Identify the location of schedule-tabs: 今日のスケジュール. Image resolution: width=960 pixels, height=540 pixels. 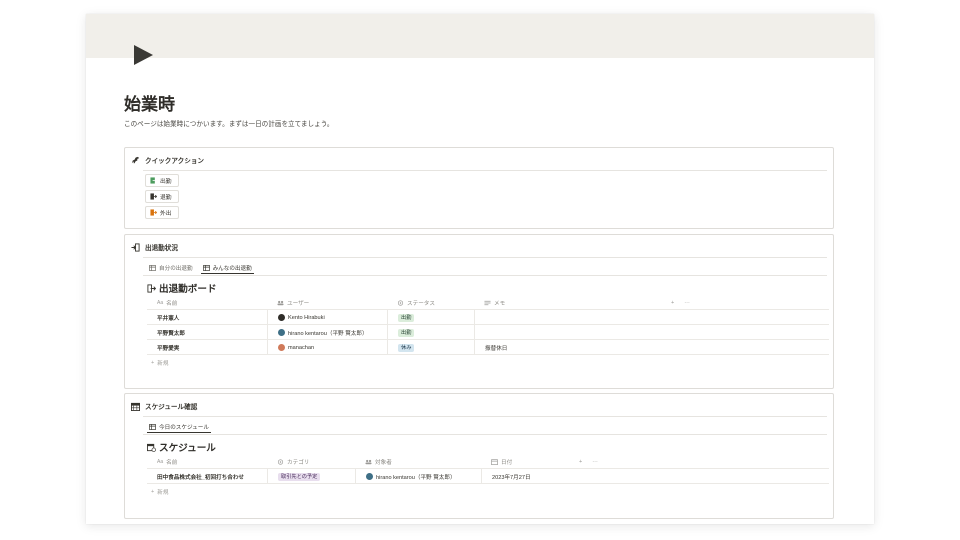
(179, 427).